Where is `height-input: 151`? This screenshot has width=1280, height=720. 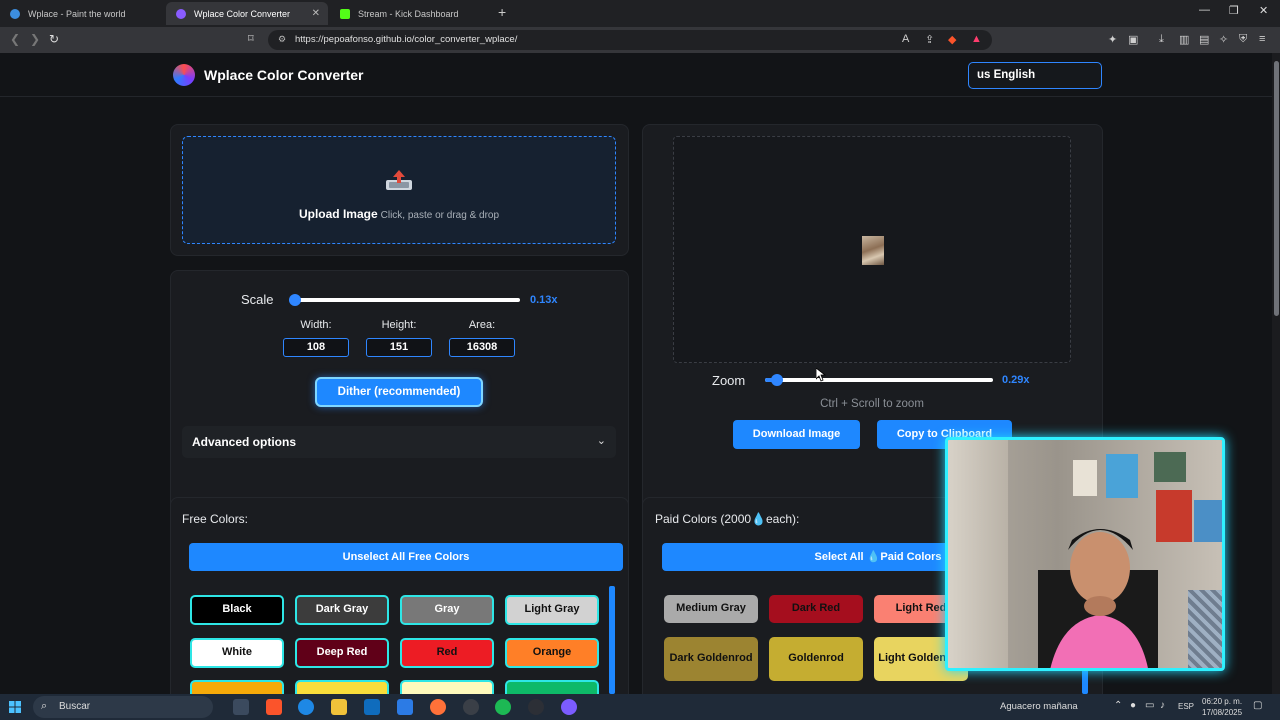
height-input: 151 is located at coordinates (399, 347).